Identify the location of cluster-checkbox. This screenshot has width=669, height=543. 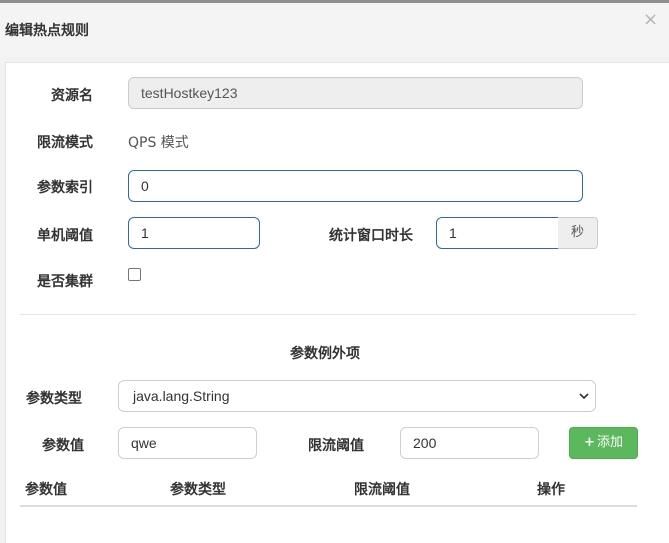
(134, 274).